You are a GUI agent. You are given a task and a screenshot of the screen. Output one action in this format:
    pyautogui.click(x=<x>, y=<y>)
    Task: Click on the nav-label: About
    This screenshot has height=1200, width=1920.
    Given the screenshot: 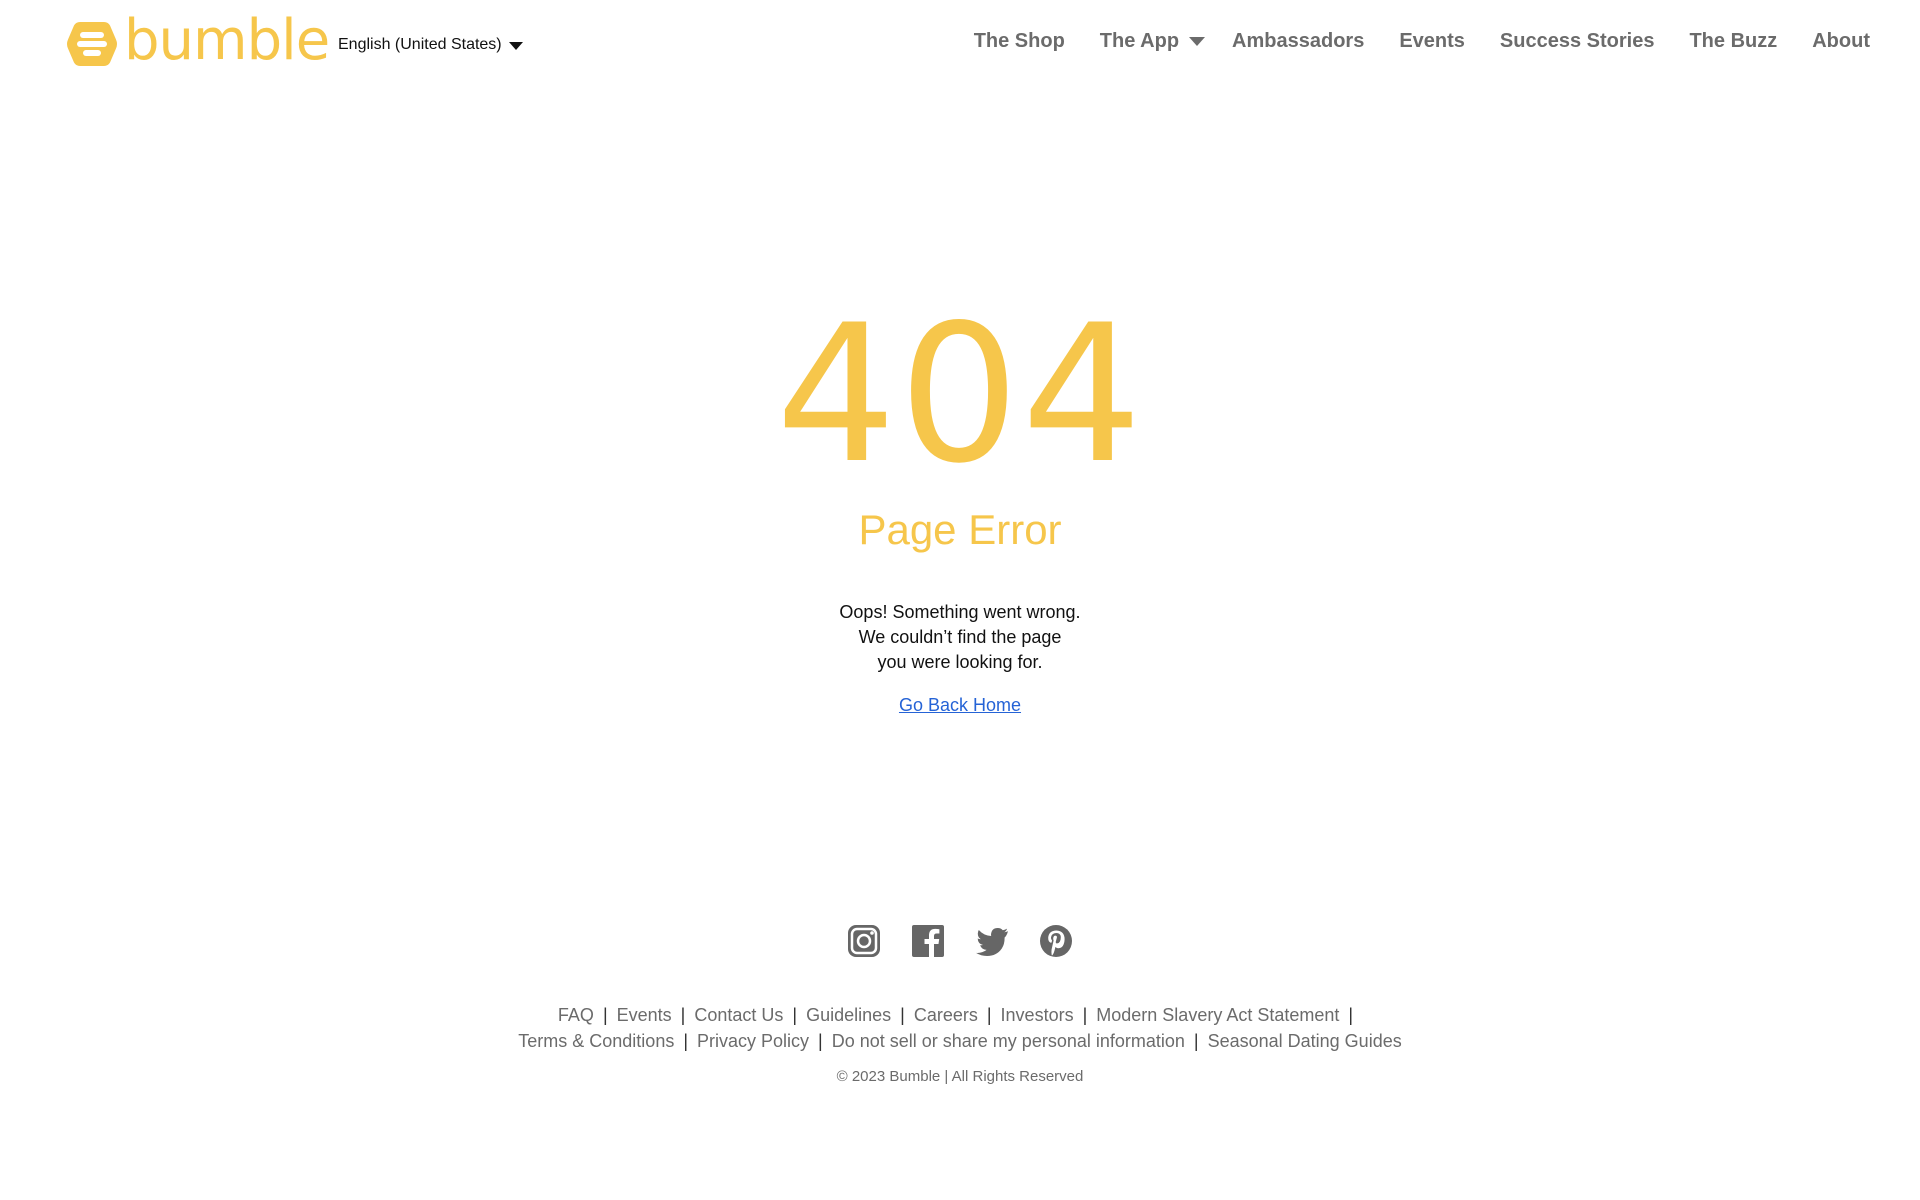 What is the action you would take?
    pyautogui.click(x=1841, y=41)
    